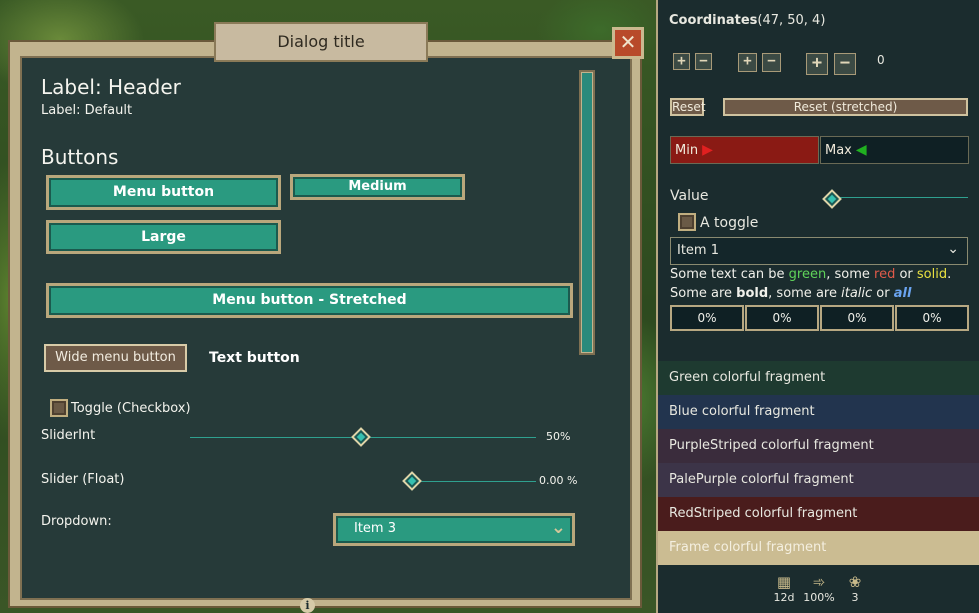 Image resolution: width=979 pixels, height=613 pixels. What do you see at coordinates (791, 20) in the screenshot?
I see `coordinates-value: (47, 50, 4)` at bounding box center [791, 20].